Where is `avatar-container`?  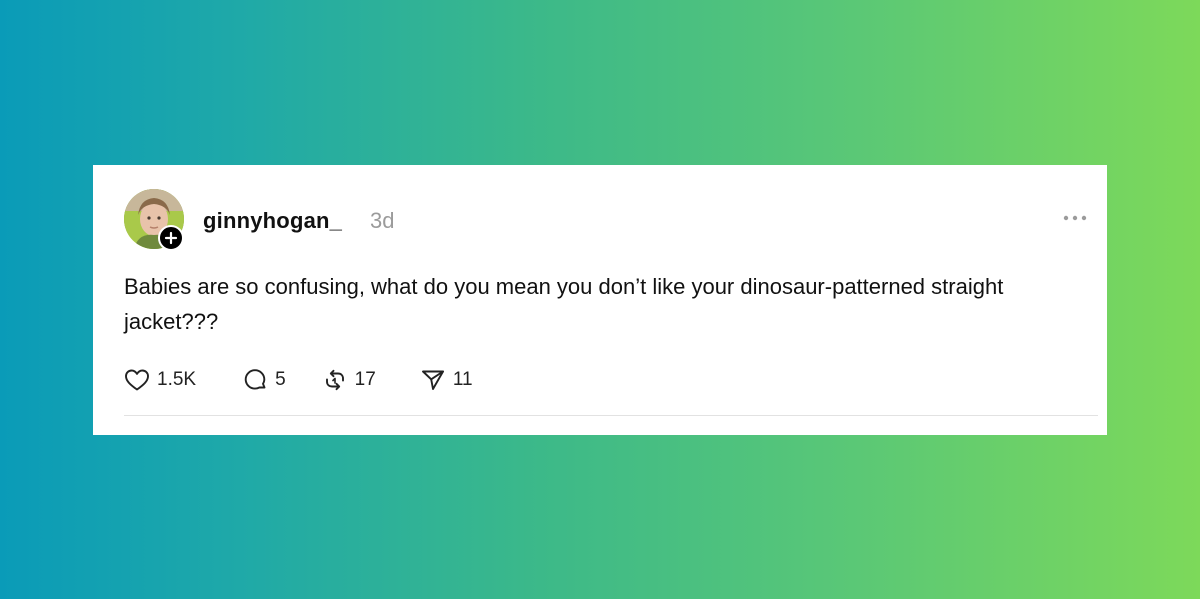 avatar-container is located at coordinates (154, 220).